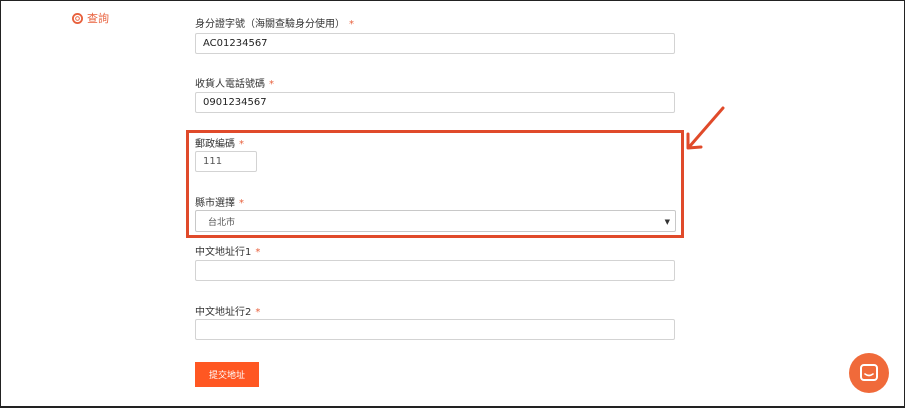 The width and height of the screenshot is (905, 409). I want to click on chat-icon, so click(869, 372).